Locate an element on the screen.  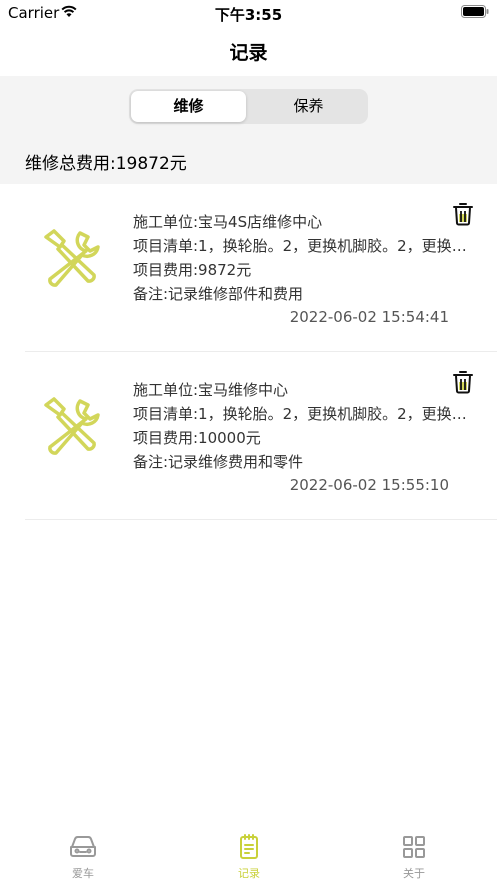
battery-icon is located at coordinates (475, 11).